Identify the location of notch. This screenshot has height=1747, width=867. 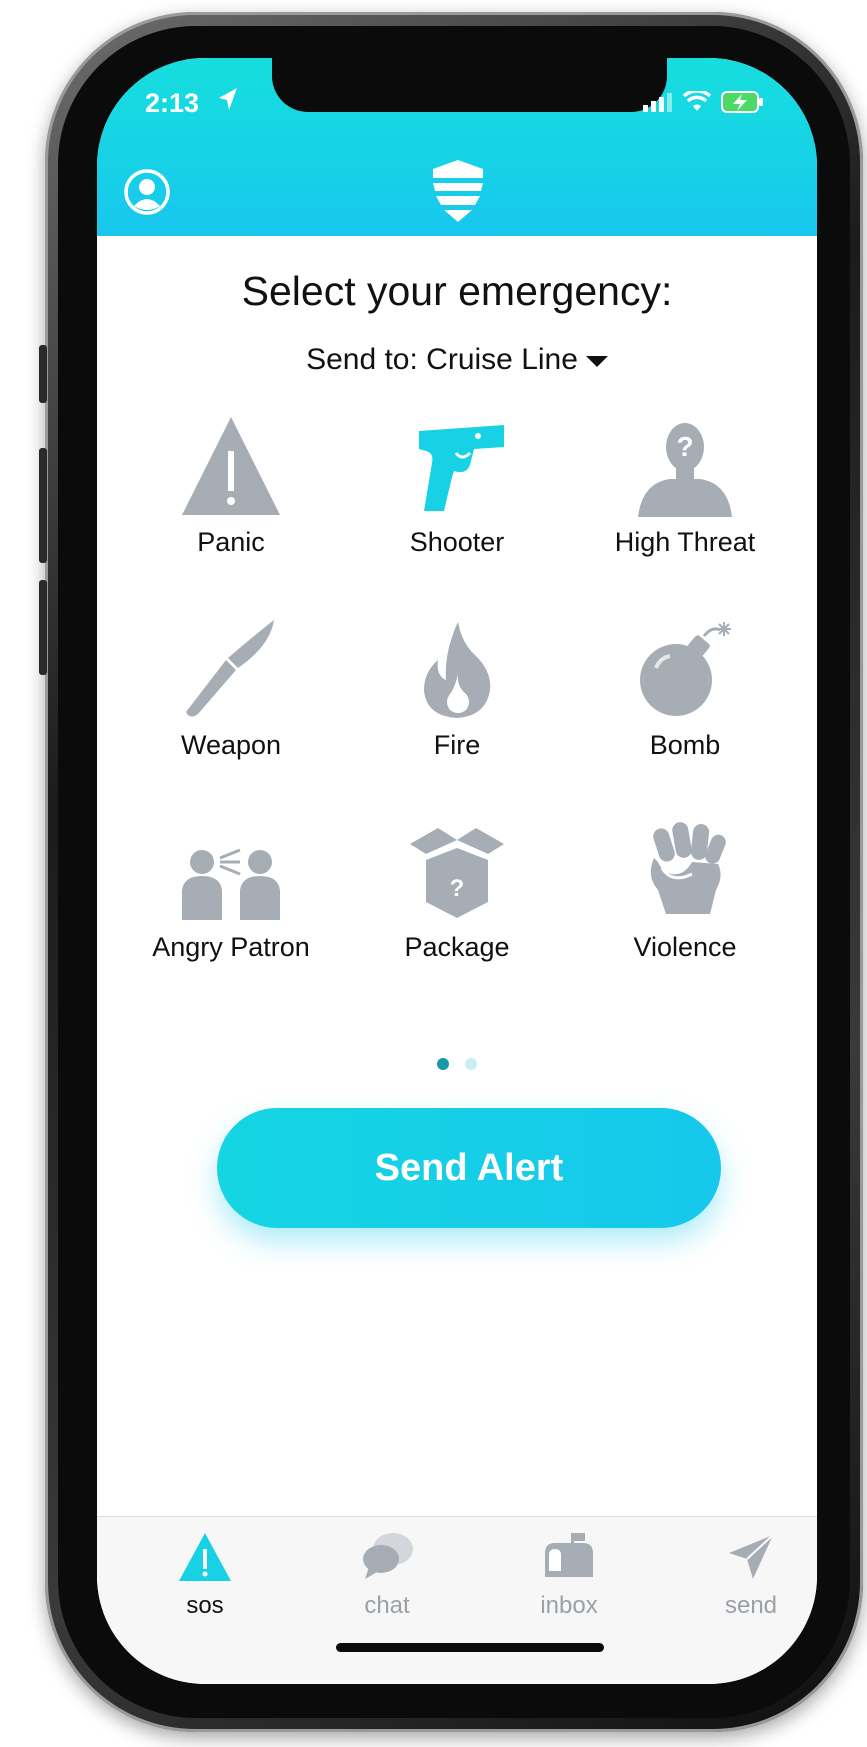
(469, 85).